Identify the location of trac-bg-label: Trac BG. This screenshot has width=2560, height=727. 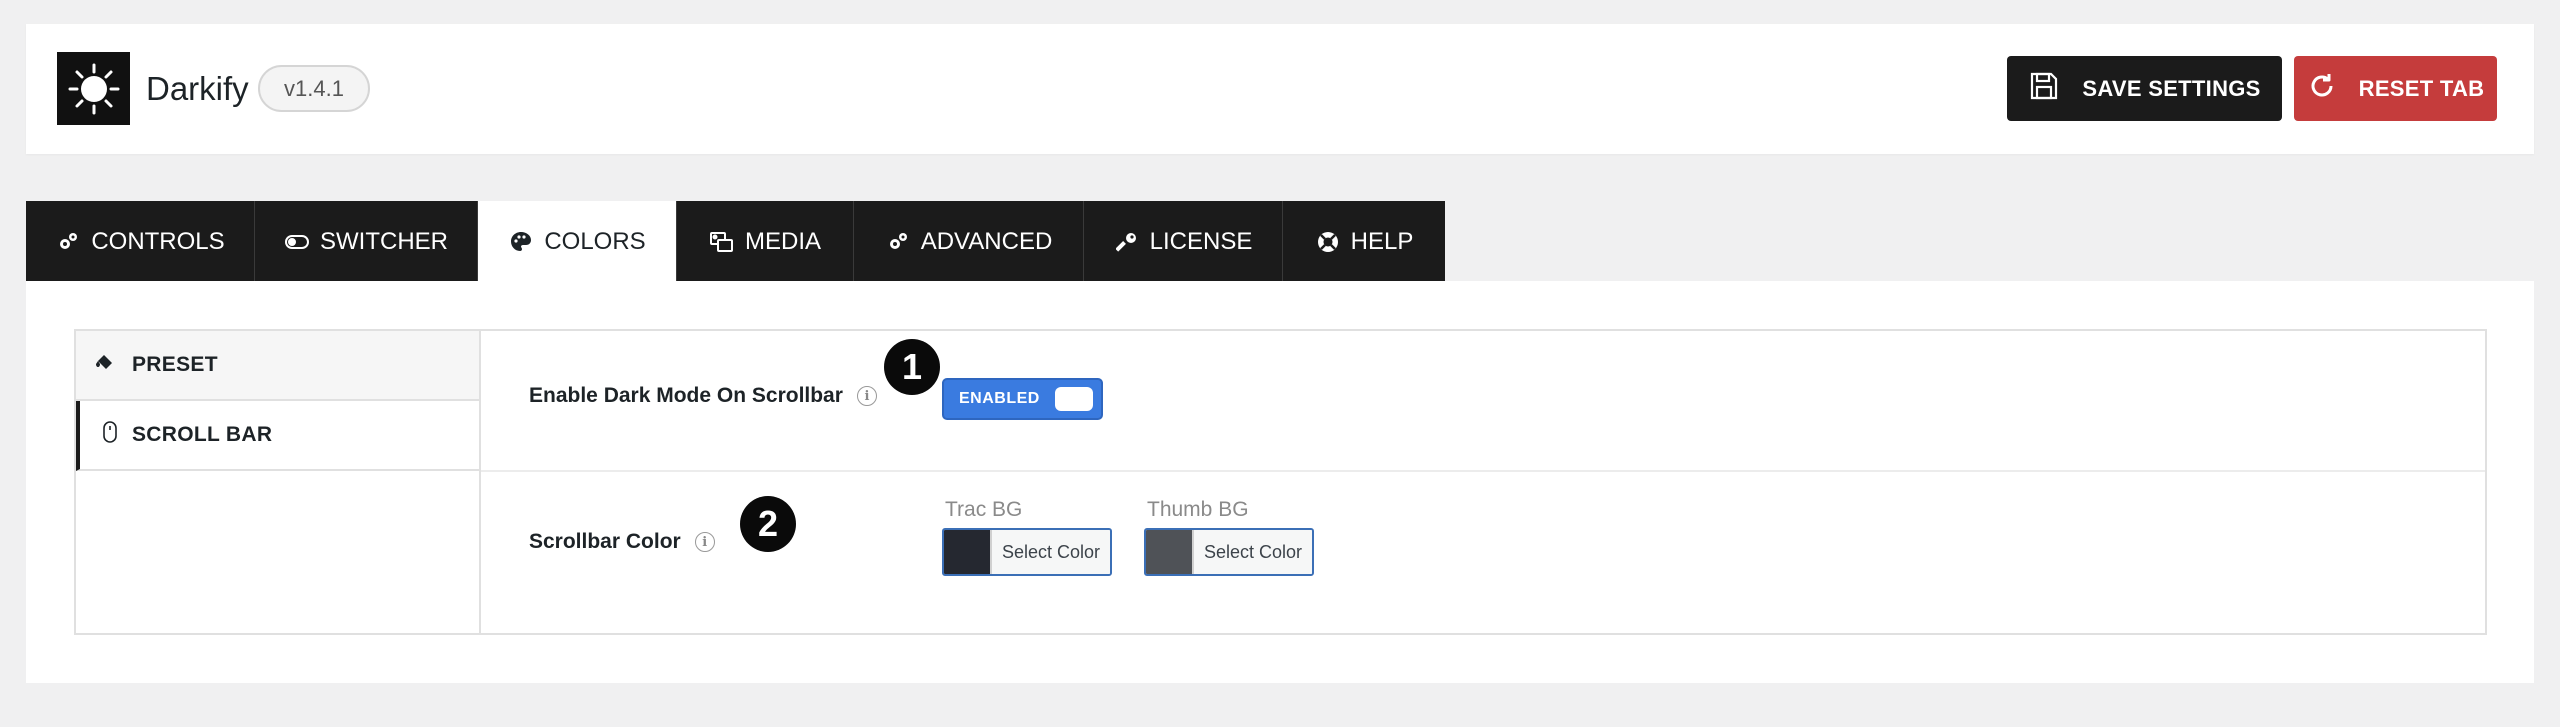
(984, 509).